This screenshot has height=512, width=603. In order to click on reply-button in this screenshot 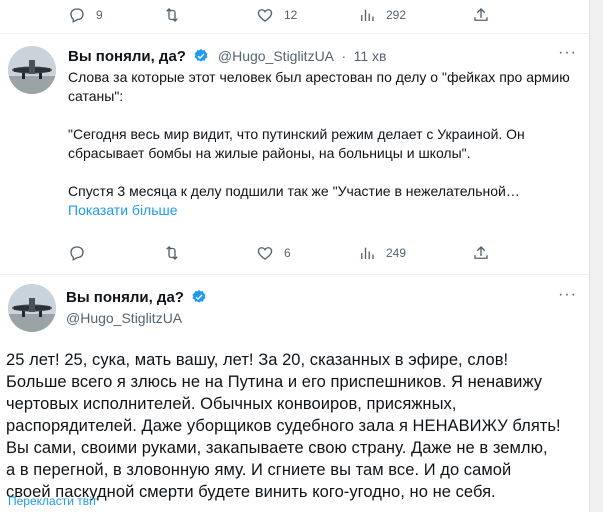, I will do `click(77, 253)`.